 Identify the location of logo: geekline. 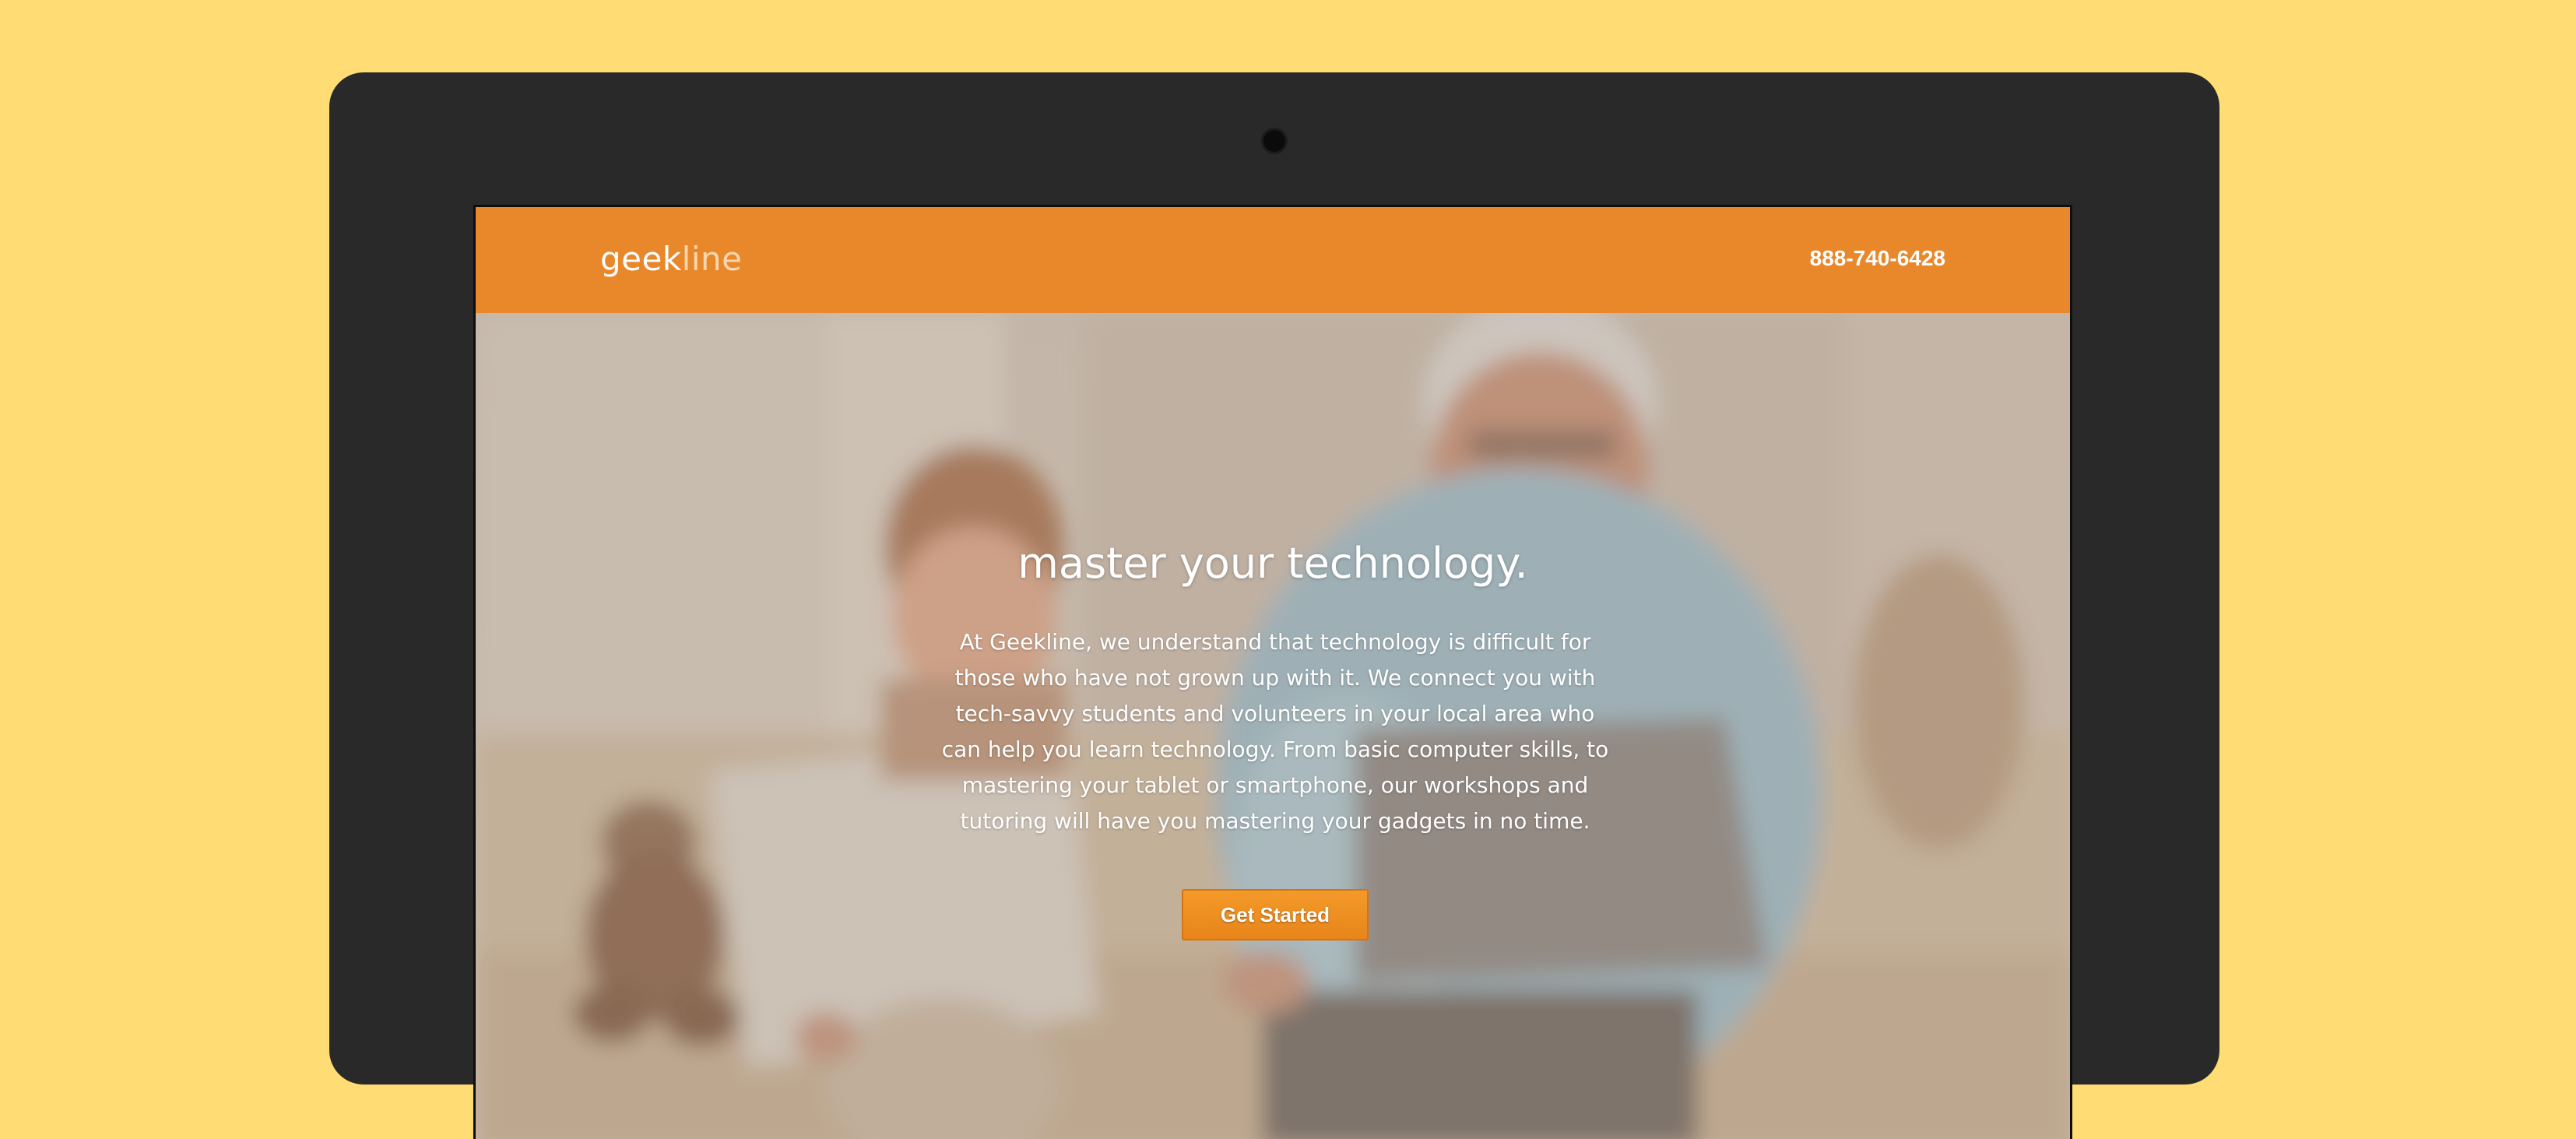
(671, 259).